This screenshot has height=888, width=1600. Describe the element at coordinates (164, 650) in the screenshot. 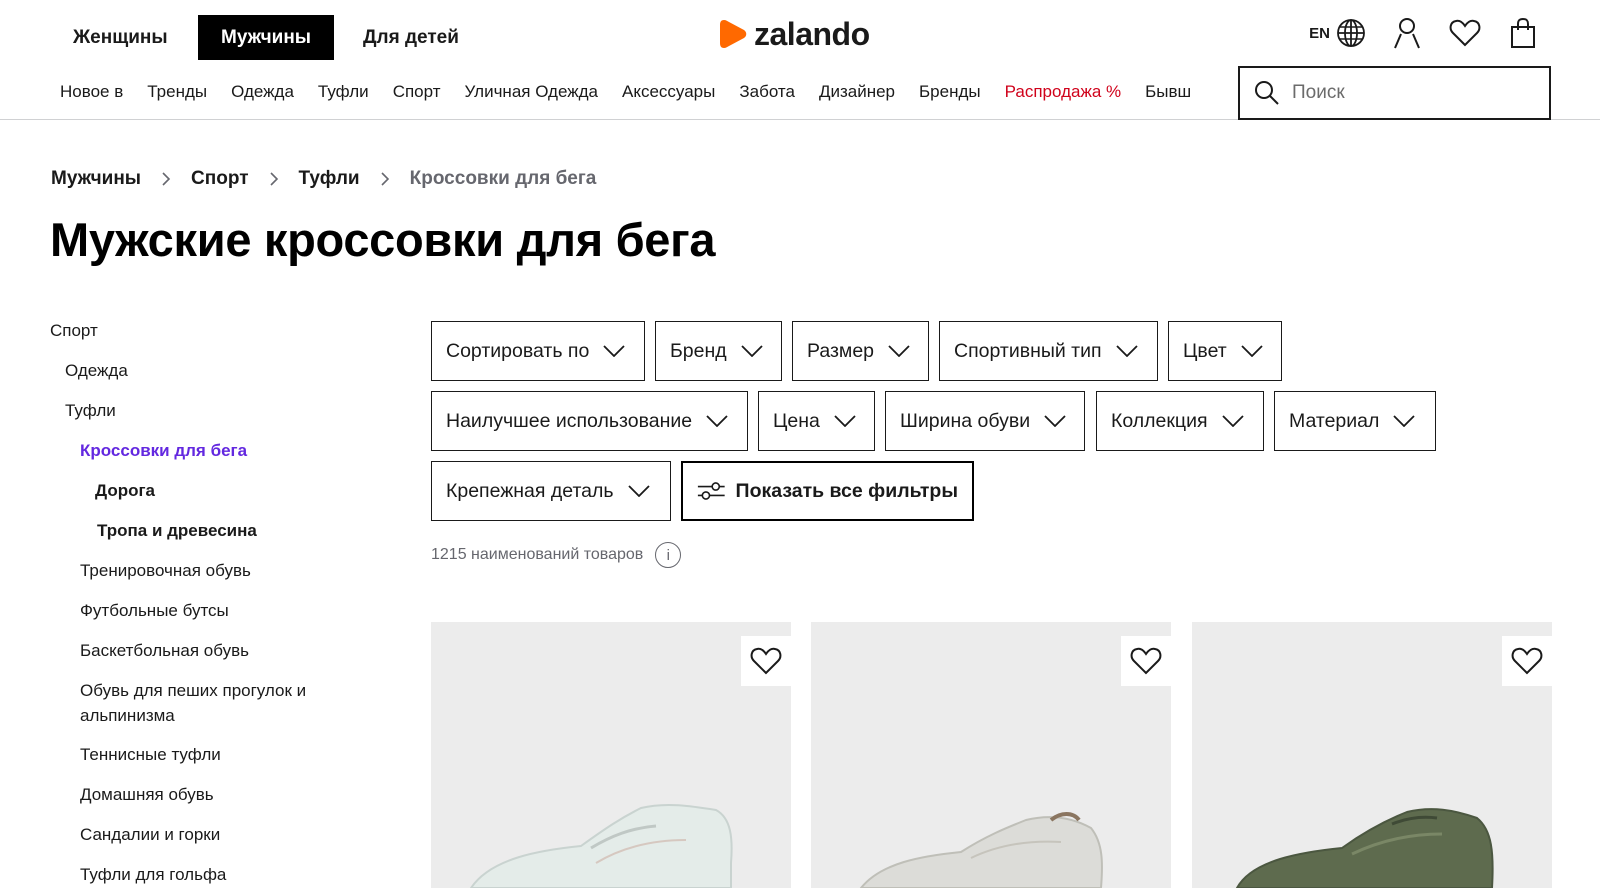

I see `sidebar-item-basketball: Баскетбольная обувь` at that location.